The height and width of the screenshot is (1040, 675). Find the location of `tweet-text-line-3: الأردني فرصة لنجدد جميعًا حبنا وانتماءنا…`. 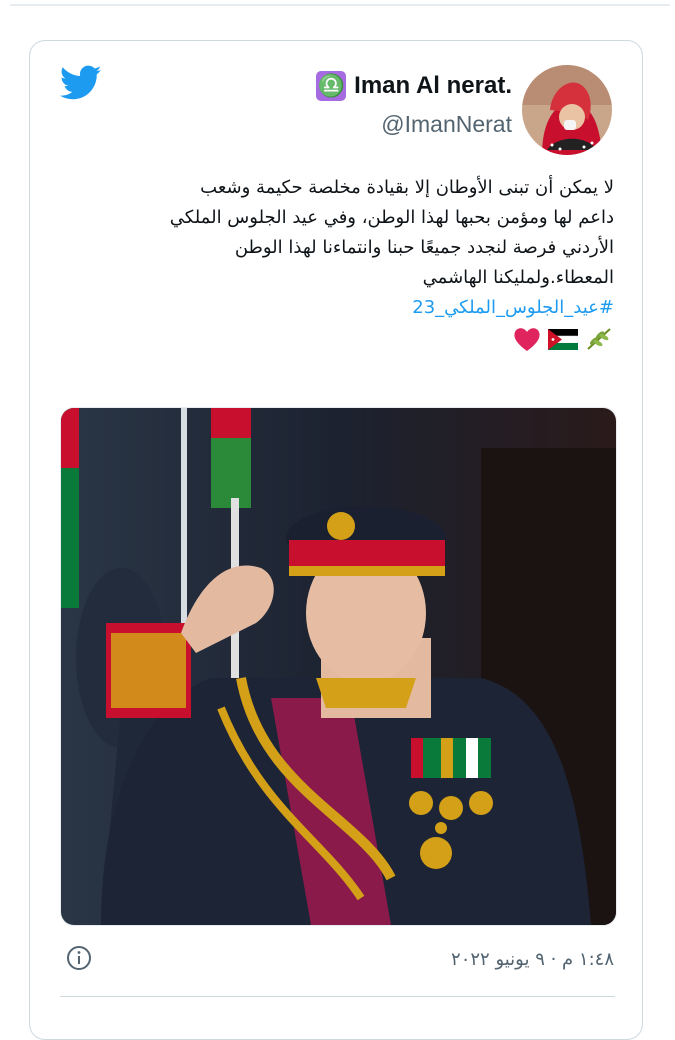

tweet-text-line-3: الأردني فرصة لنجدد جميعًا حبنا وانتماءنا… is located at coordinates (424, 247).